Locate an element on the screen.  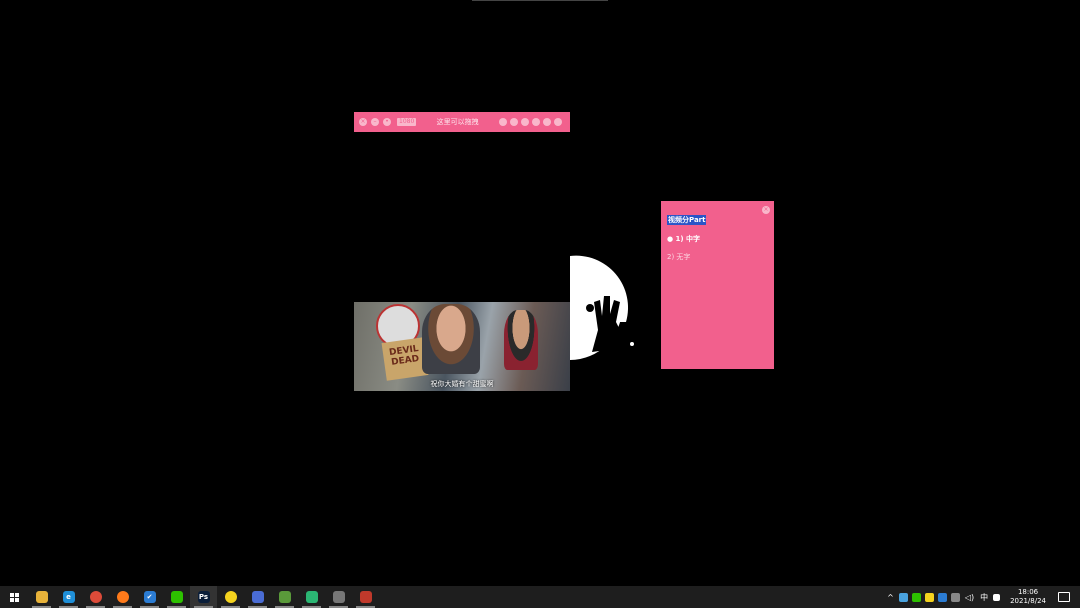
input-method-icon is located at coordinates (997, 597).